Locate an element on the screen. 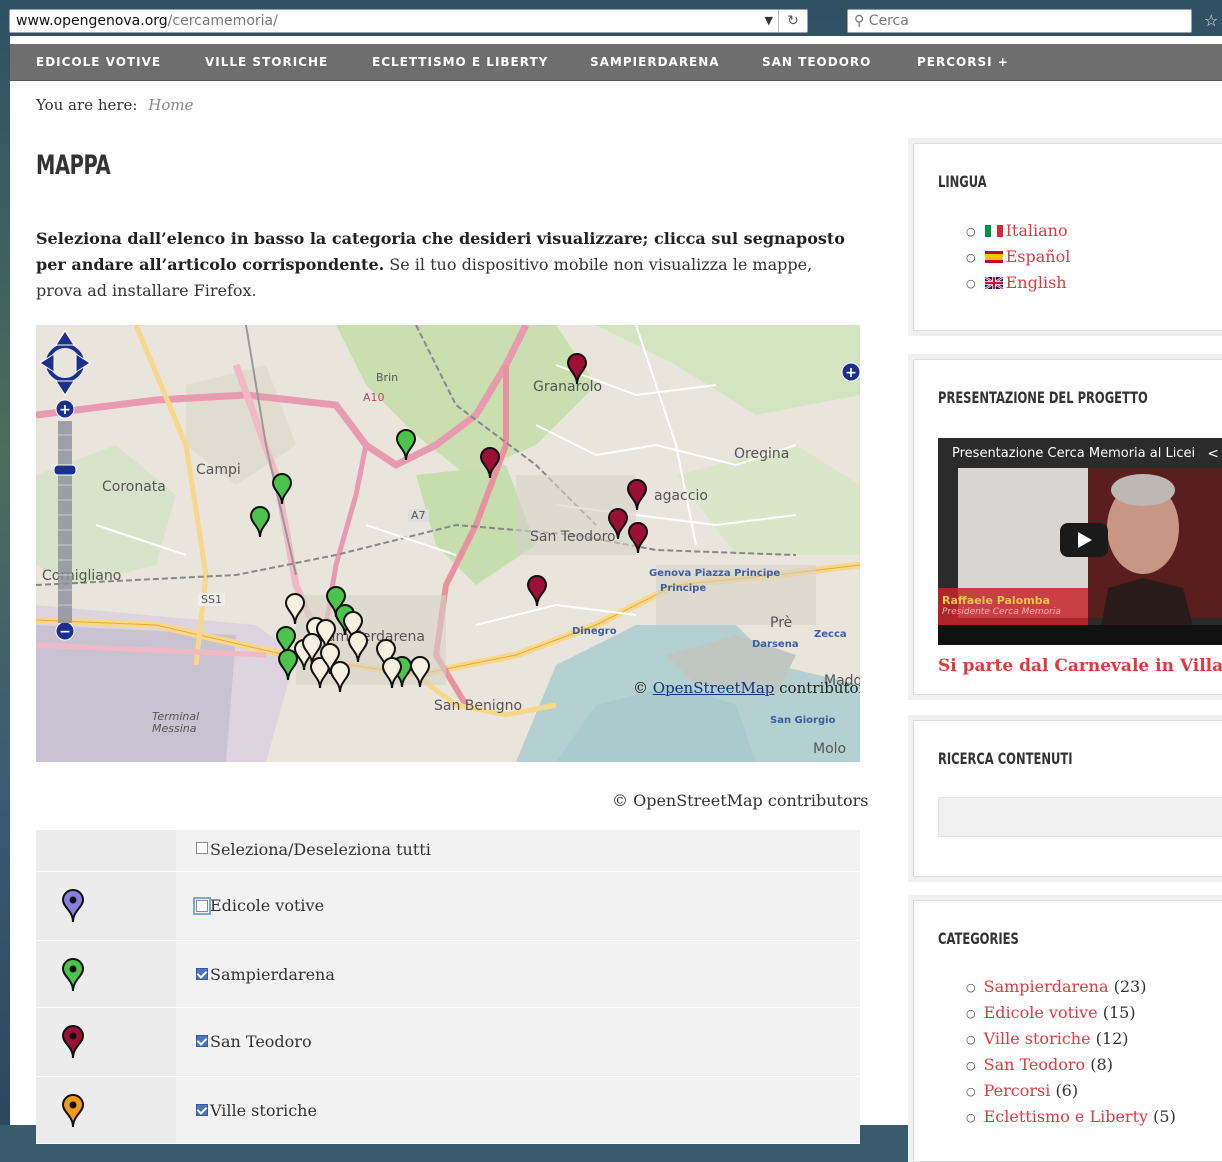 This screenshot has height=1162, width=1222. language-list: Italiano Español English is located at coordinates (1018, 257).